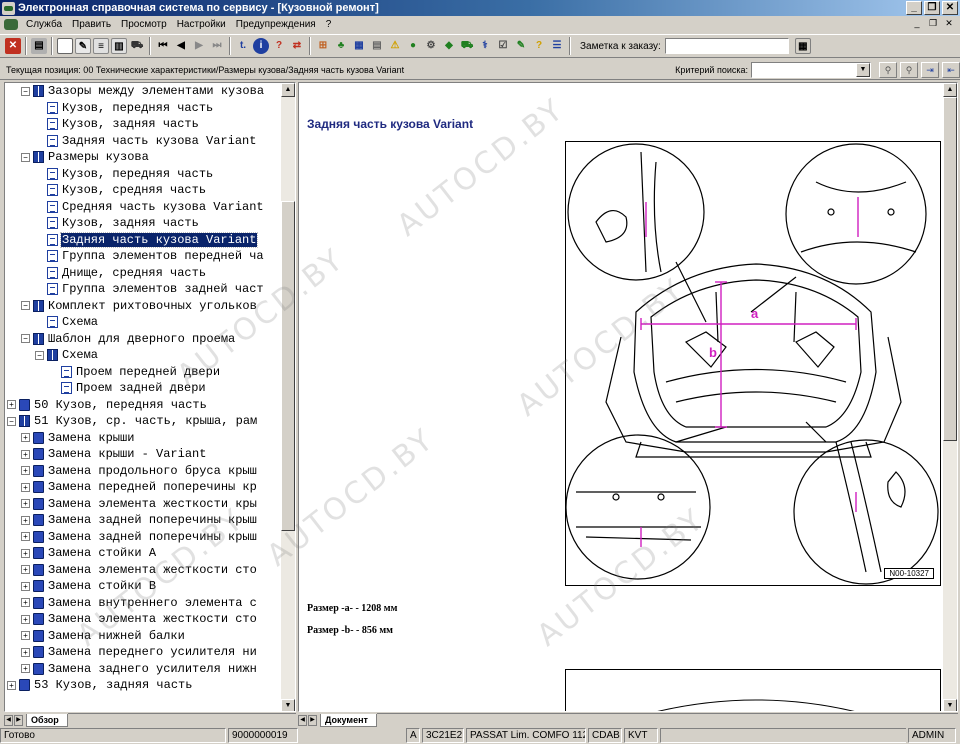 The image size is (960, 744). What do you see at coordinates (243, 46) in the screenshot?
I see `level-up-icon: t.` at bounding box center [243, 46].